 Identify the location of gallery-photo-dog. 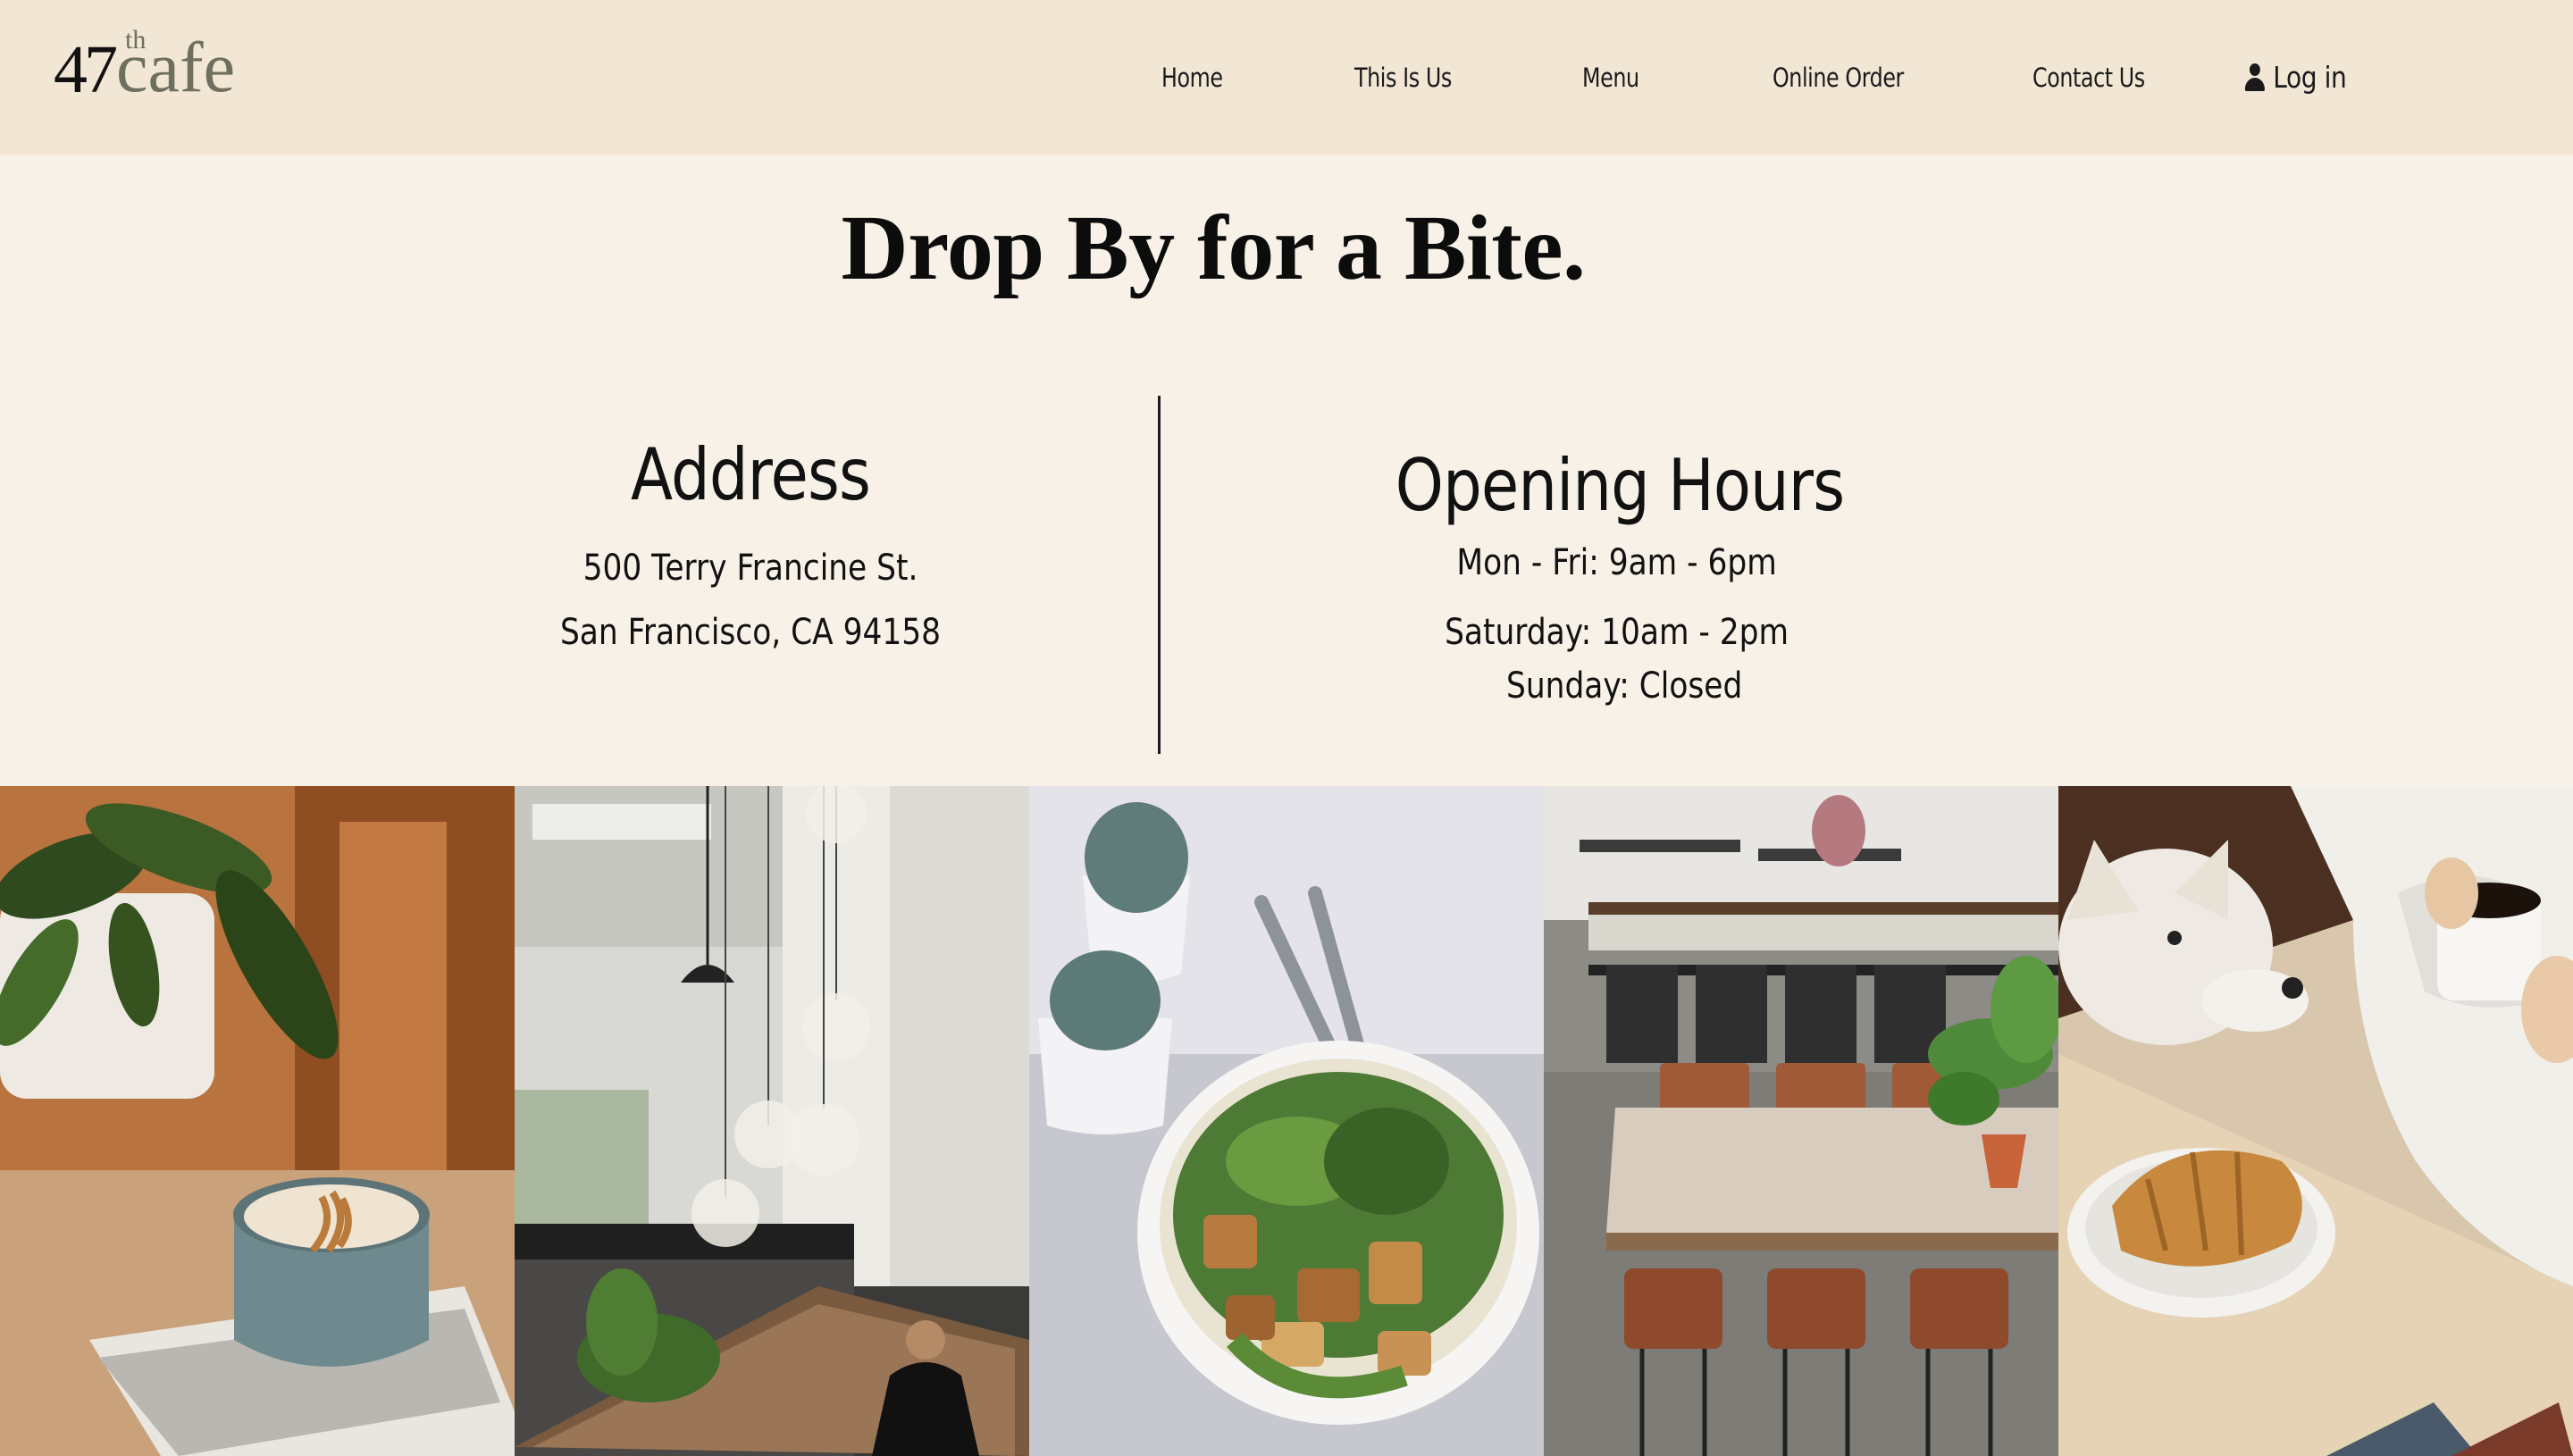
(2315, 1121).